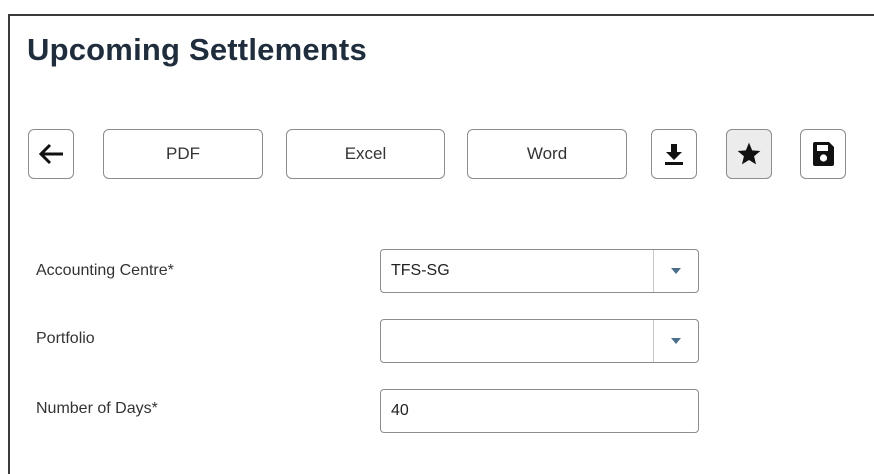 The image size is (874, 474). I want to click on floppy-disk-icon, so click(823, 154).